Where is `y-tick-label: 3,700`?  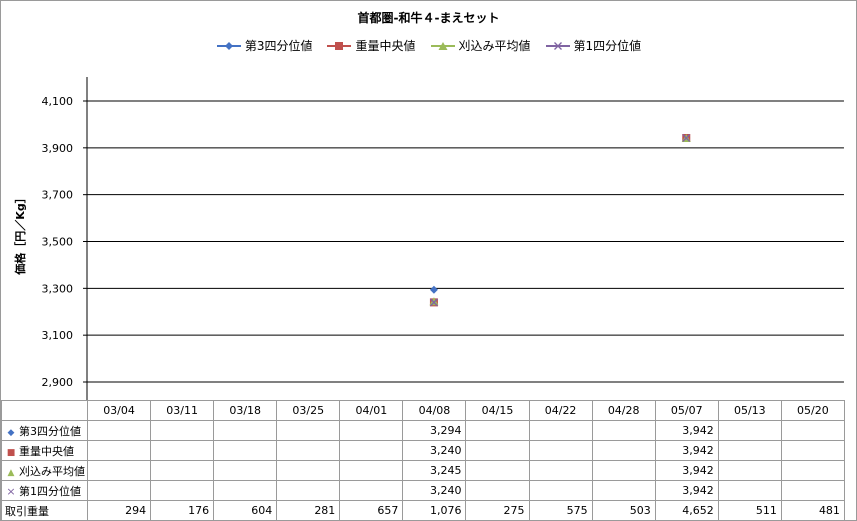
y-tick-label: 3,700 is located at coordinates (58, 195).